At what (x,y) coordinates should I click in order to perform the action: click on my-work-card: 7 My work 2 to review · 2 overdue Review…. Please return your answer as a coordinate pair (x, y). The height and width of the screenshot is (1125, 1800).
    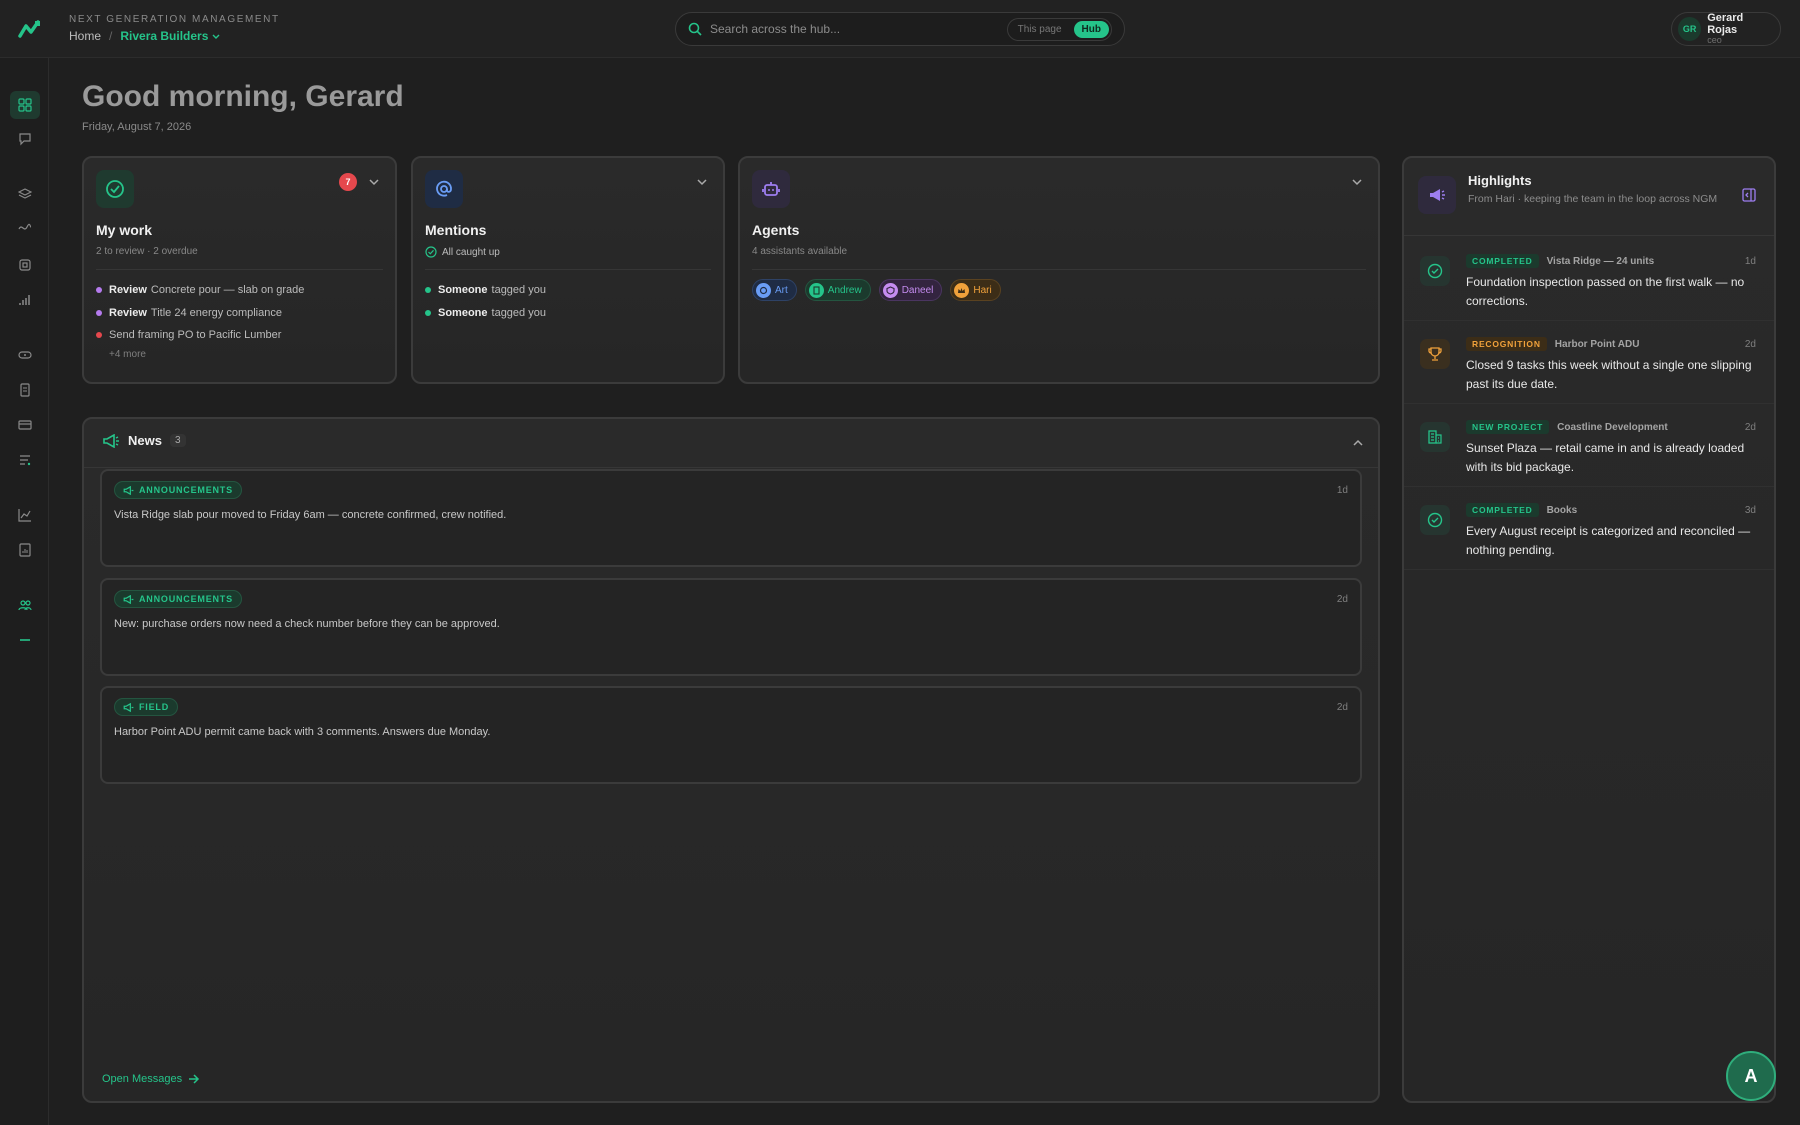
    Looking at the image, I should click on (239, 270).